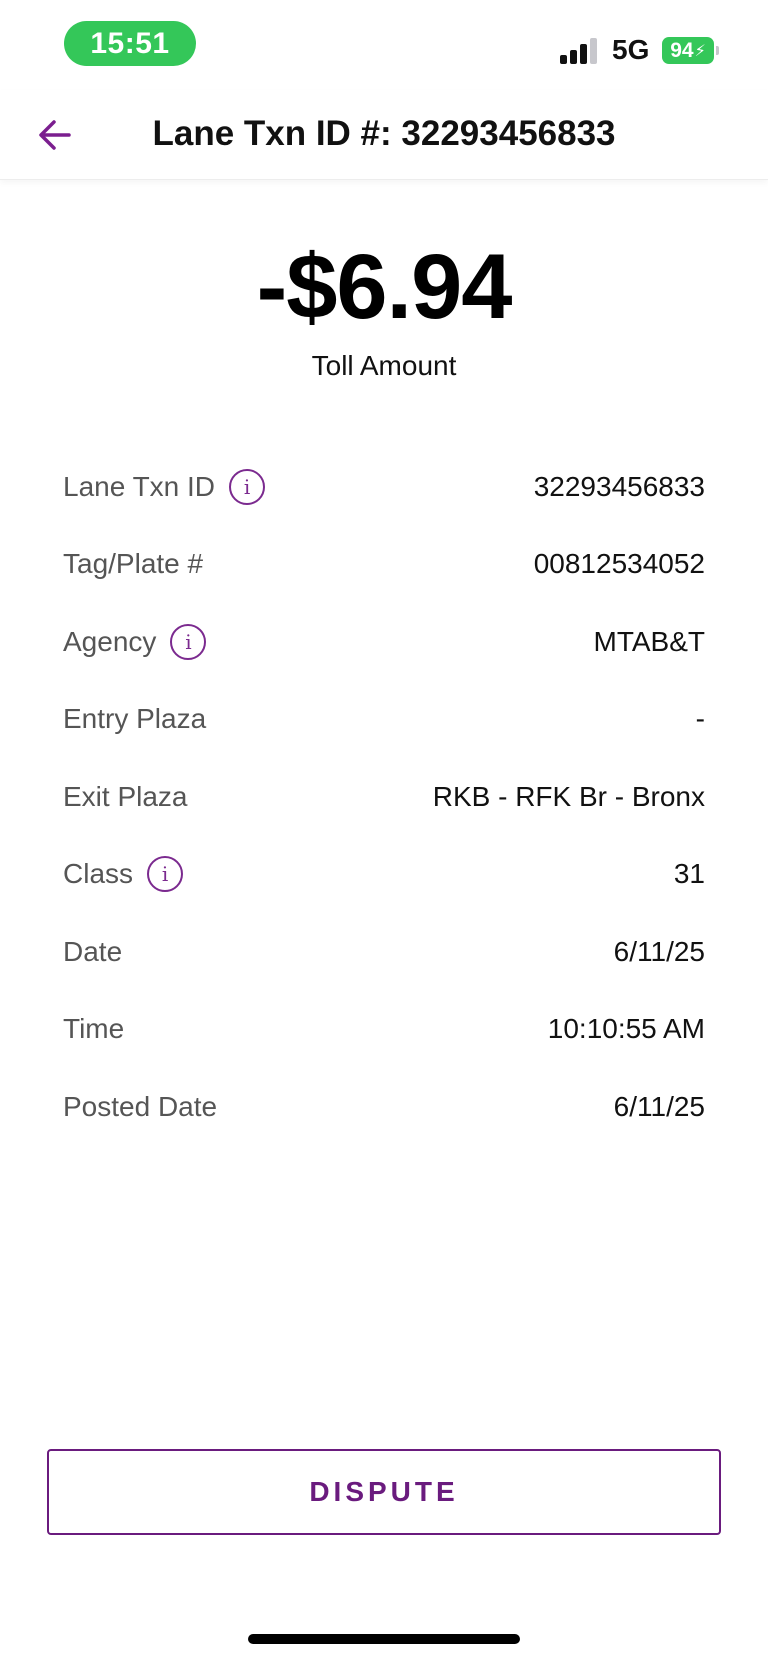 This screenshot has height=1662, width=768. I want to click on network-type: 5G, so click(631, 49).